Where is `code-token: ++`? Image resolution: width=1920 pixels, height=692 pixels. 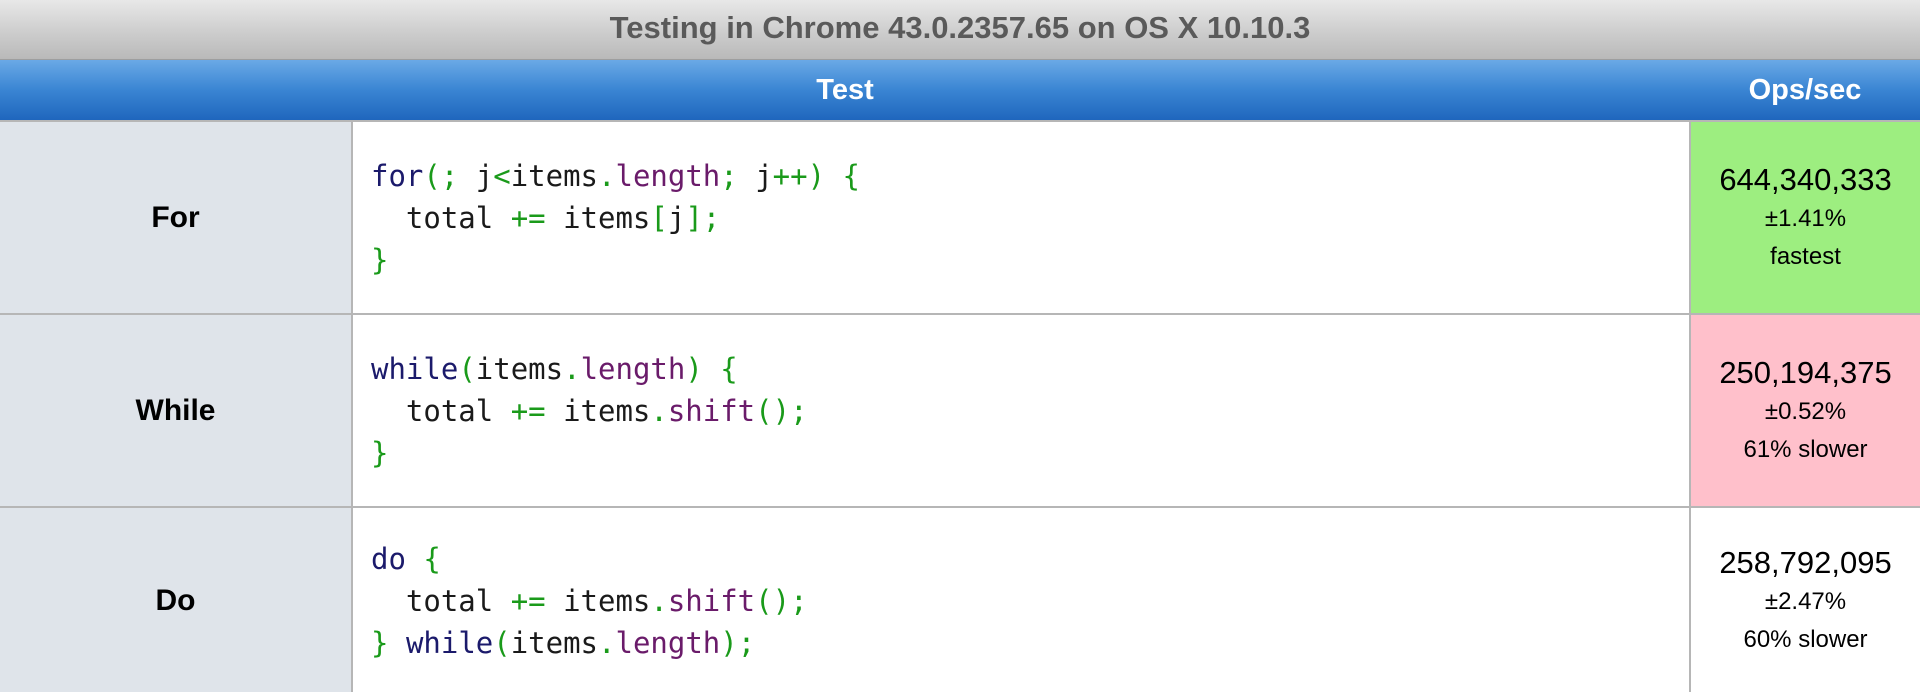
code-token: ++ is located at coordinates (790, 175).